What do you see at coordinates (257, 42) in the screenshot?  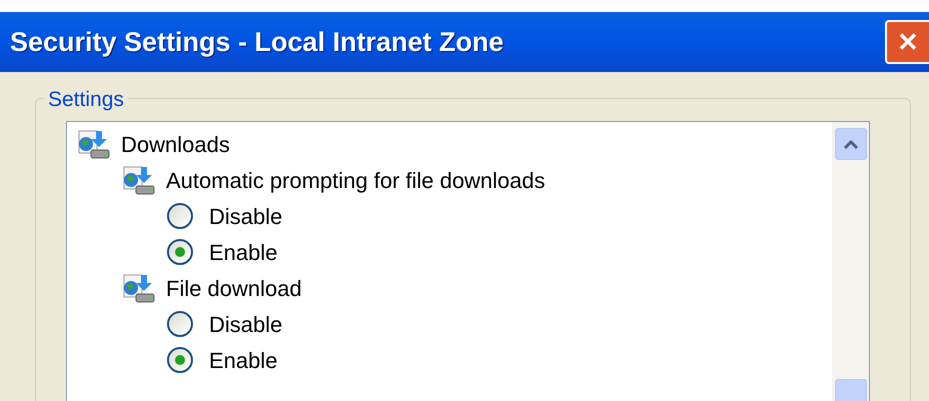 I see `window-title: Security Settings - Local Intranet Zone` at bounding box center [257, 42].